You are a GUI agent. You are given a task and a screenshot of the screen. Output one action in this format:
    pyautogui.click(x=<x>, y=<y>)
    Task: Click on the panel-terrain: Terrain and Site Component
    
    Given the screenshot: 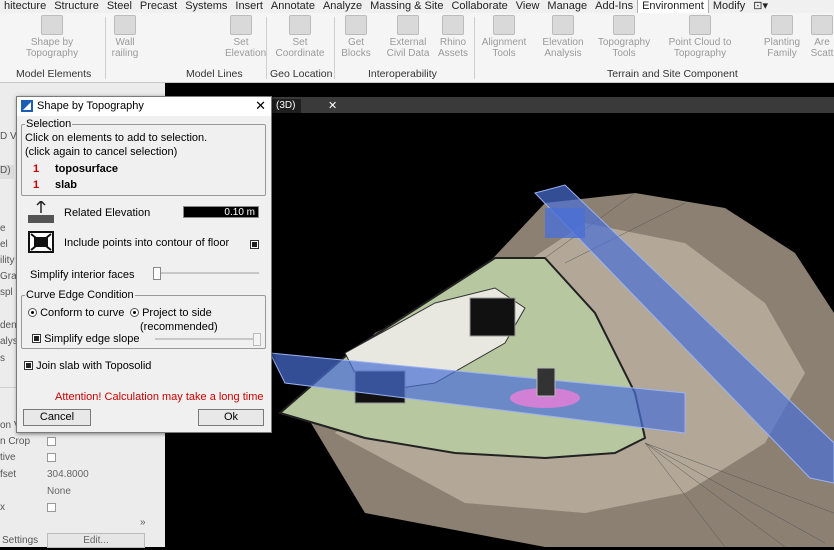 What is the action you would take?
    pyautogui.click(x=672, y=74)
    